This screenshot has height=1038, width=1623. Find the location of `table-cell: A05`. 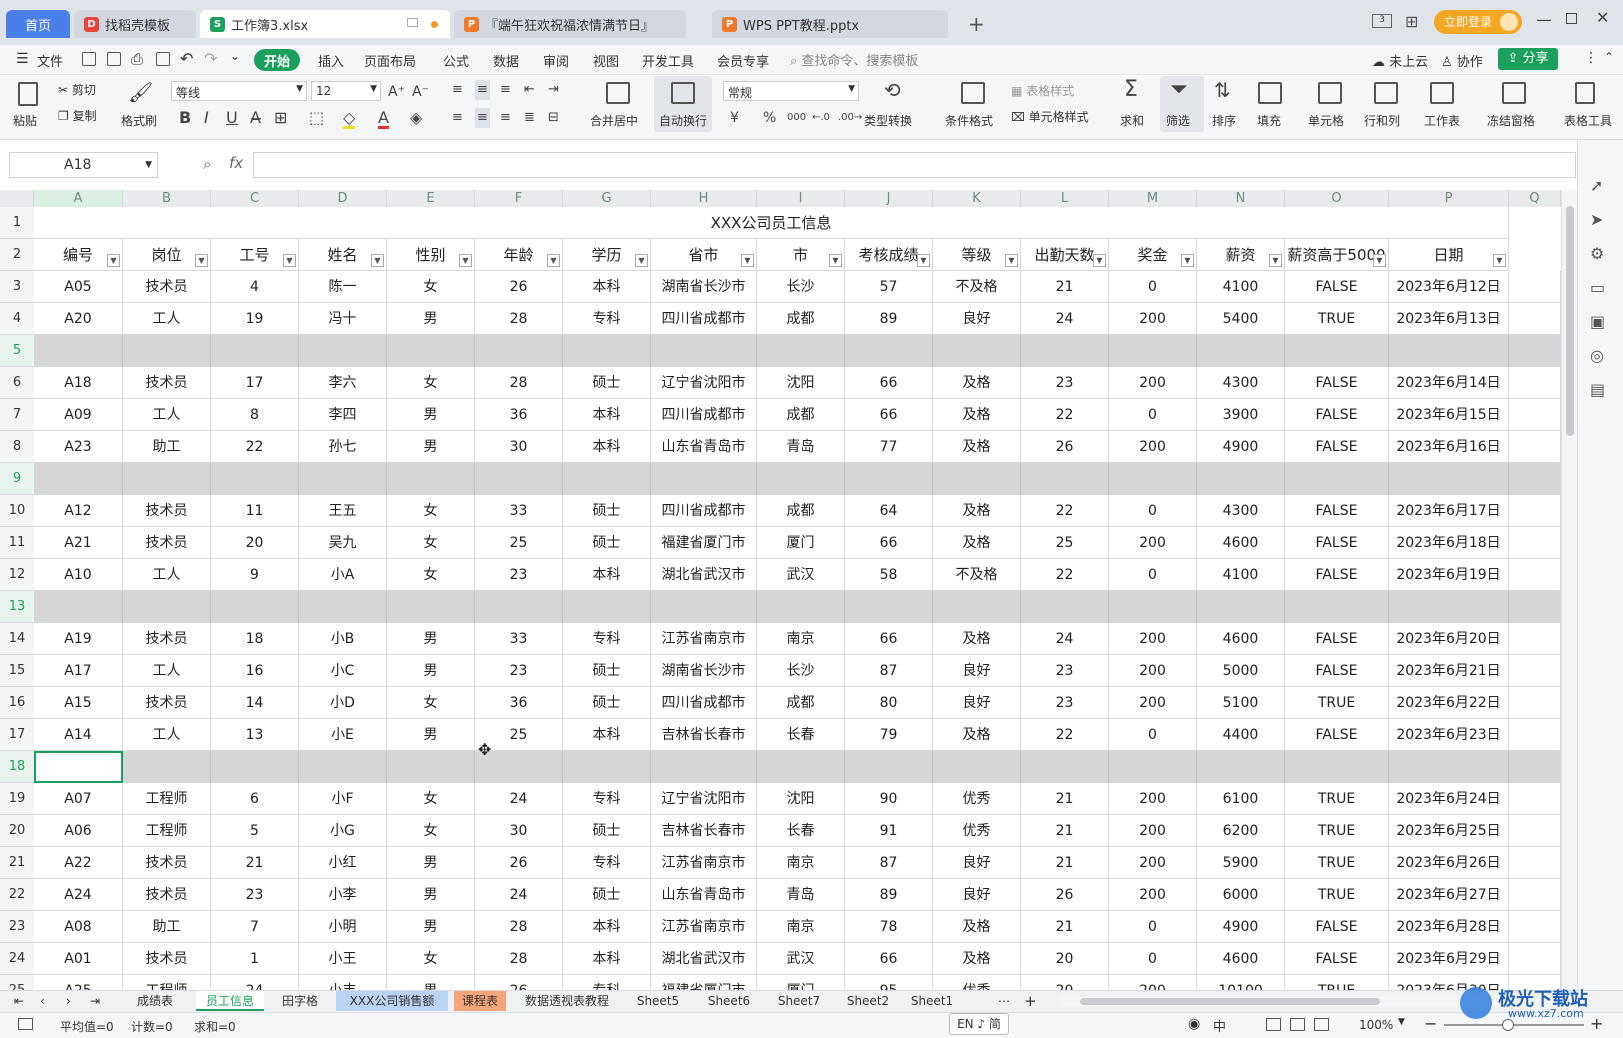

table-cell: A05 is located at coordinates (78, 287).